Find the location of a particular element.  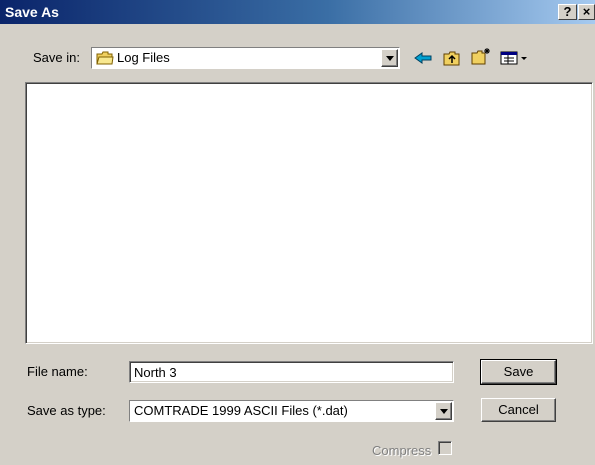

folder-icon is located at coordinates (105, 59).